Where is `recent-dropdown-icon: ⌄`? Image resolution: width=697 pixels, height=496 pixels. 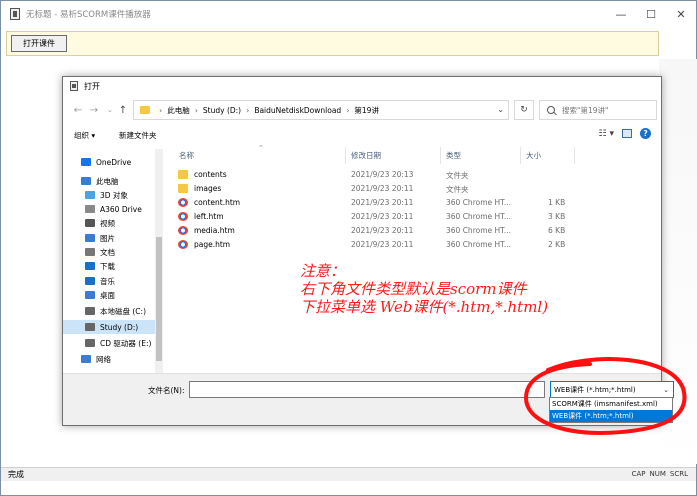 recent-dropdown-icon: ⌄ is located at coordinates (110, 110).